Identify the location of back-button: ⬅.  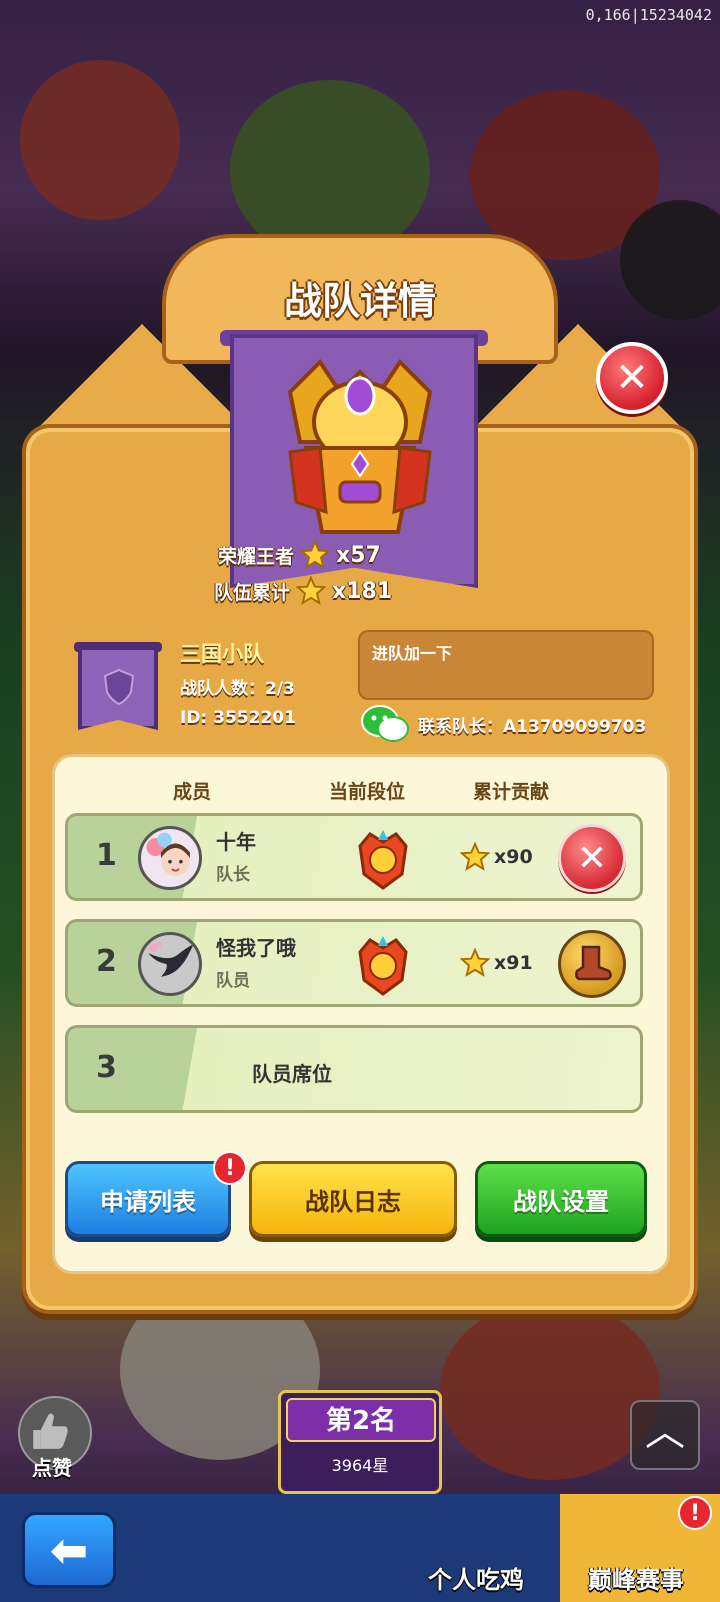
(69, 1550).